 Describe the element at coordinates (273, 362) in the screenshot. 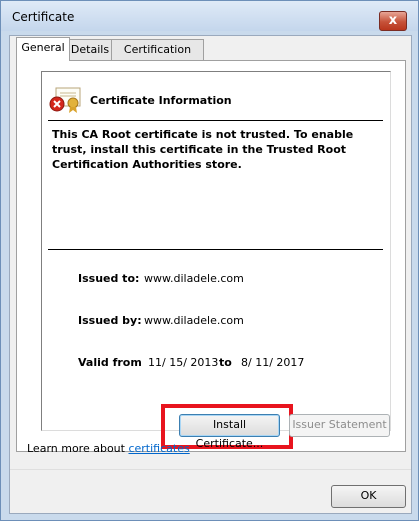

I see `valid-to-value: 8/ 11/ 2017` at that location.